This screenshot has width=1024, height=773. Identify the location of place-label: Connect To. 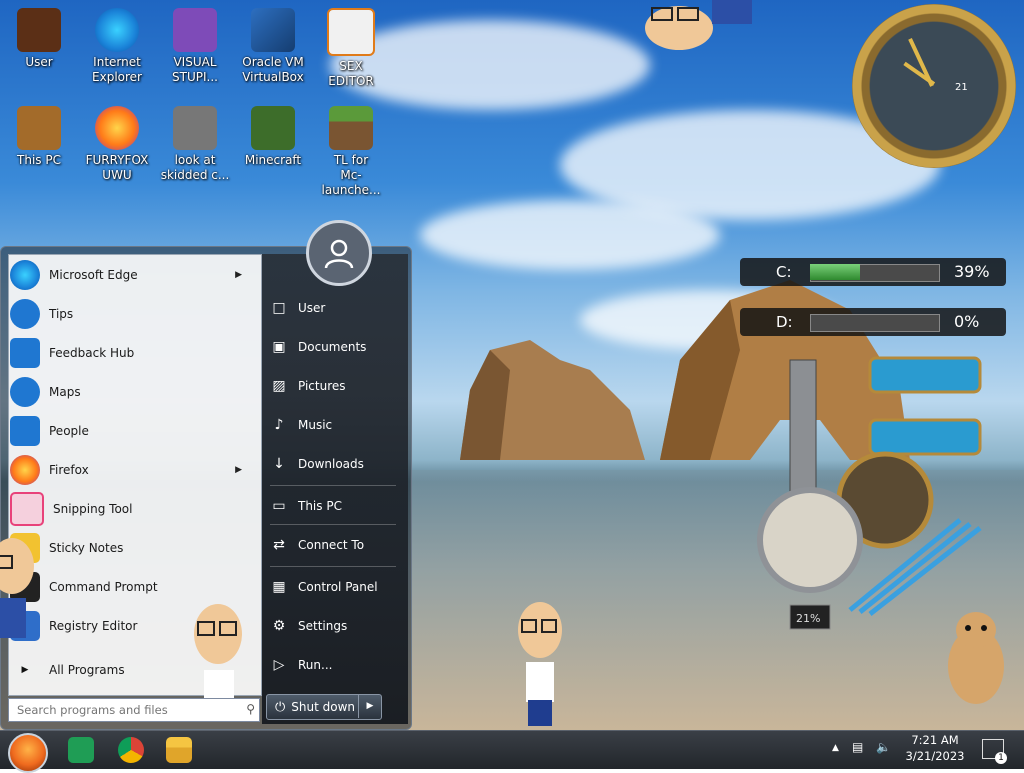
(331, 545).